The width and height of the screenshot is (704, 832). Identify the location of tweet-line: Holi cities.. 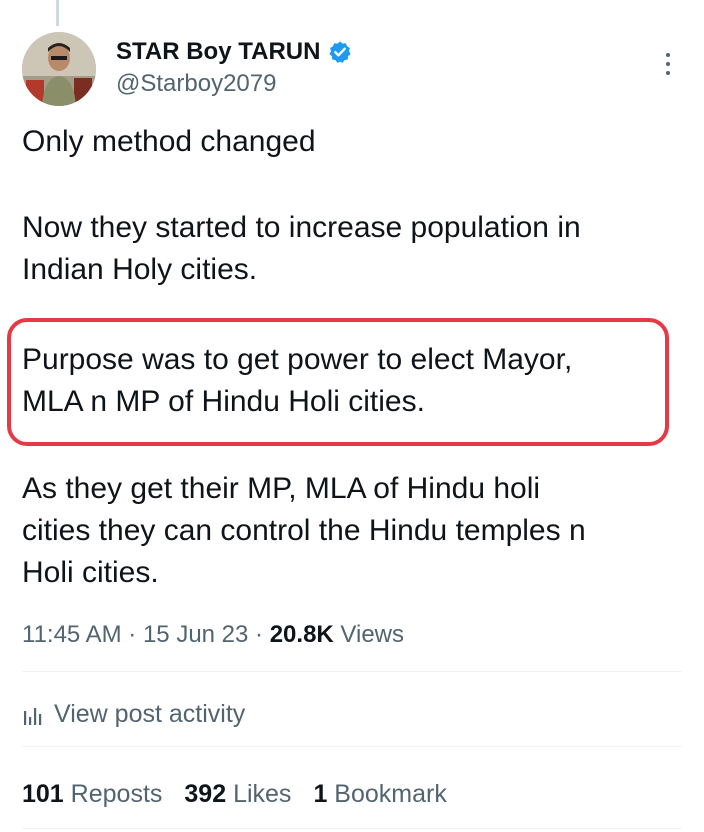
(90, 572).